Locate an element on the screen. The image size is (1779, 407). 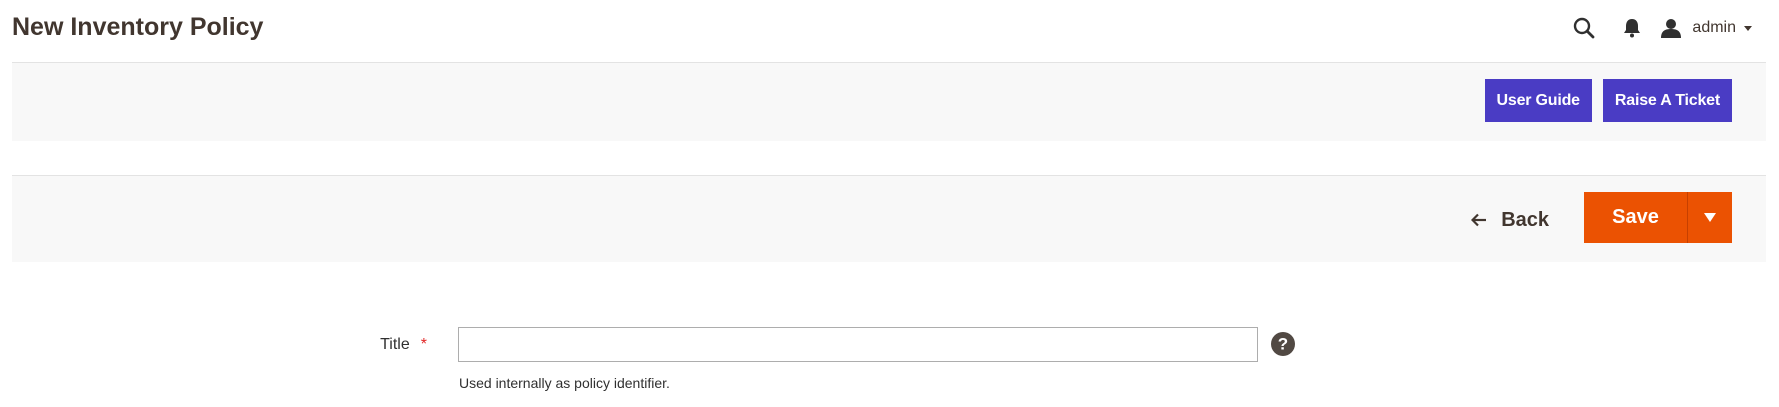
title-field-note: Used internally as policy identifier. is located at coordinates (564, 383).